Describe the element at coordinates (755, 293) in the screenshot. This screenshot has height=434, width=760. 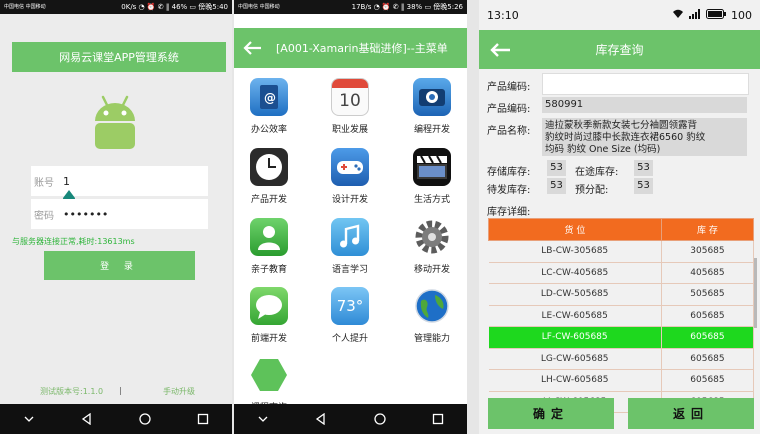
I see `table-scrollbar` at that location.